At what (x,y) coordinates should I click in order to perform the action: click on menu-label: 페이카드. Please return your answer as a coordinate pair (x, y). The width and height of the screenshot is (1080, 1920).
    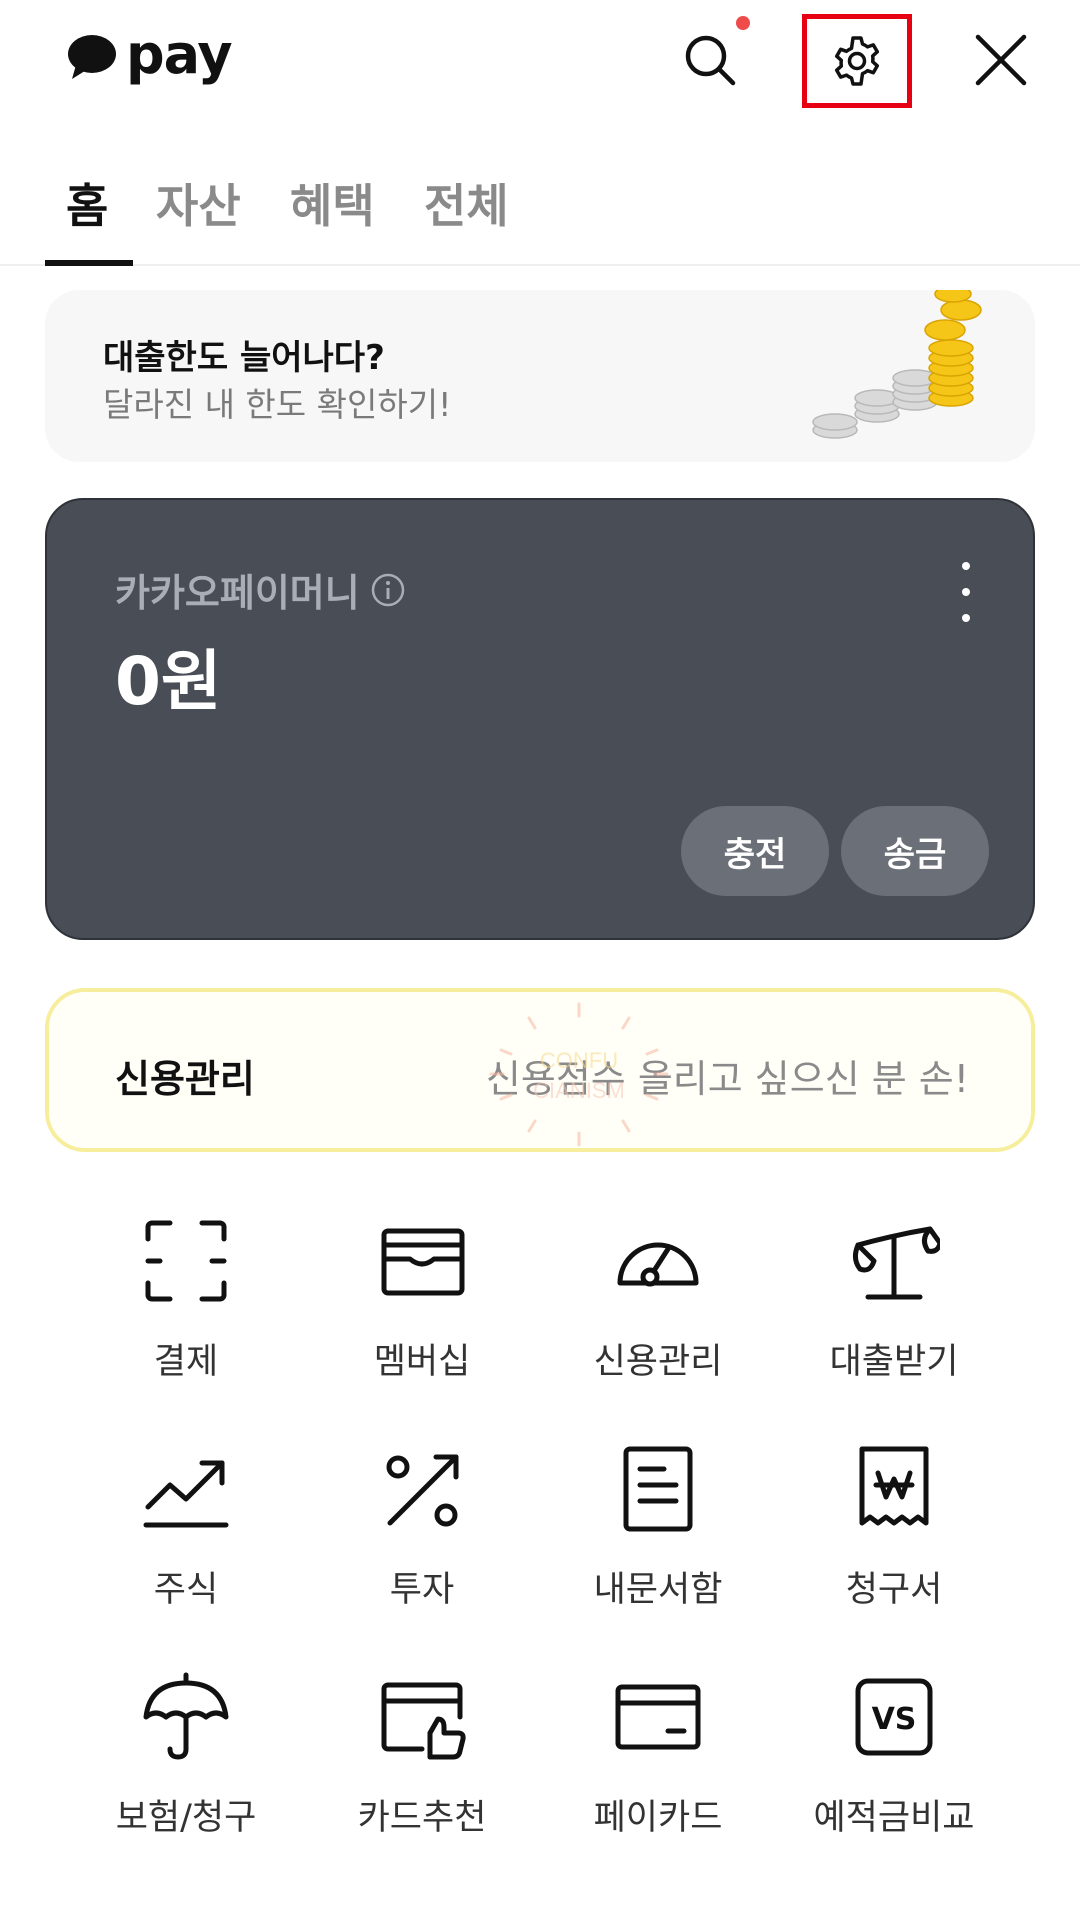
    Looking at the image, I should click on (658, 1818).